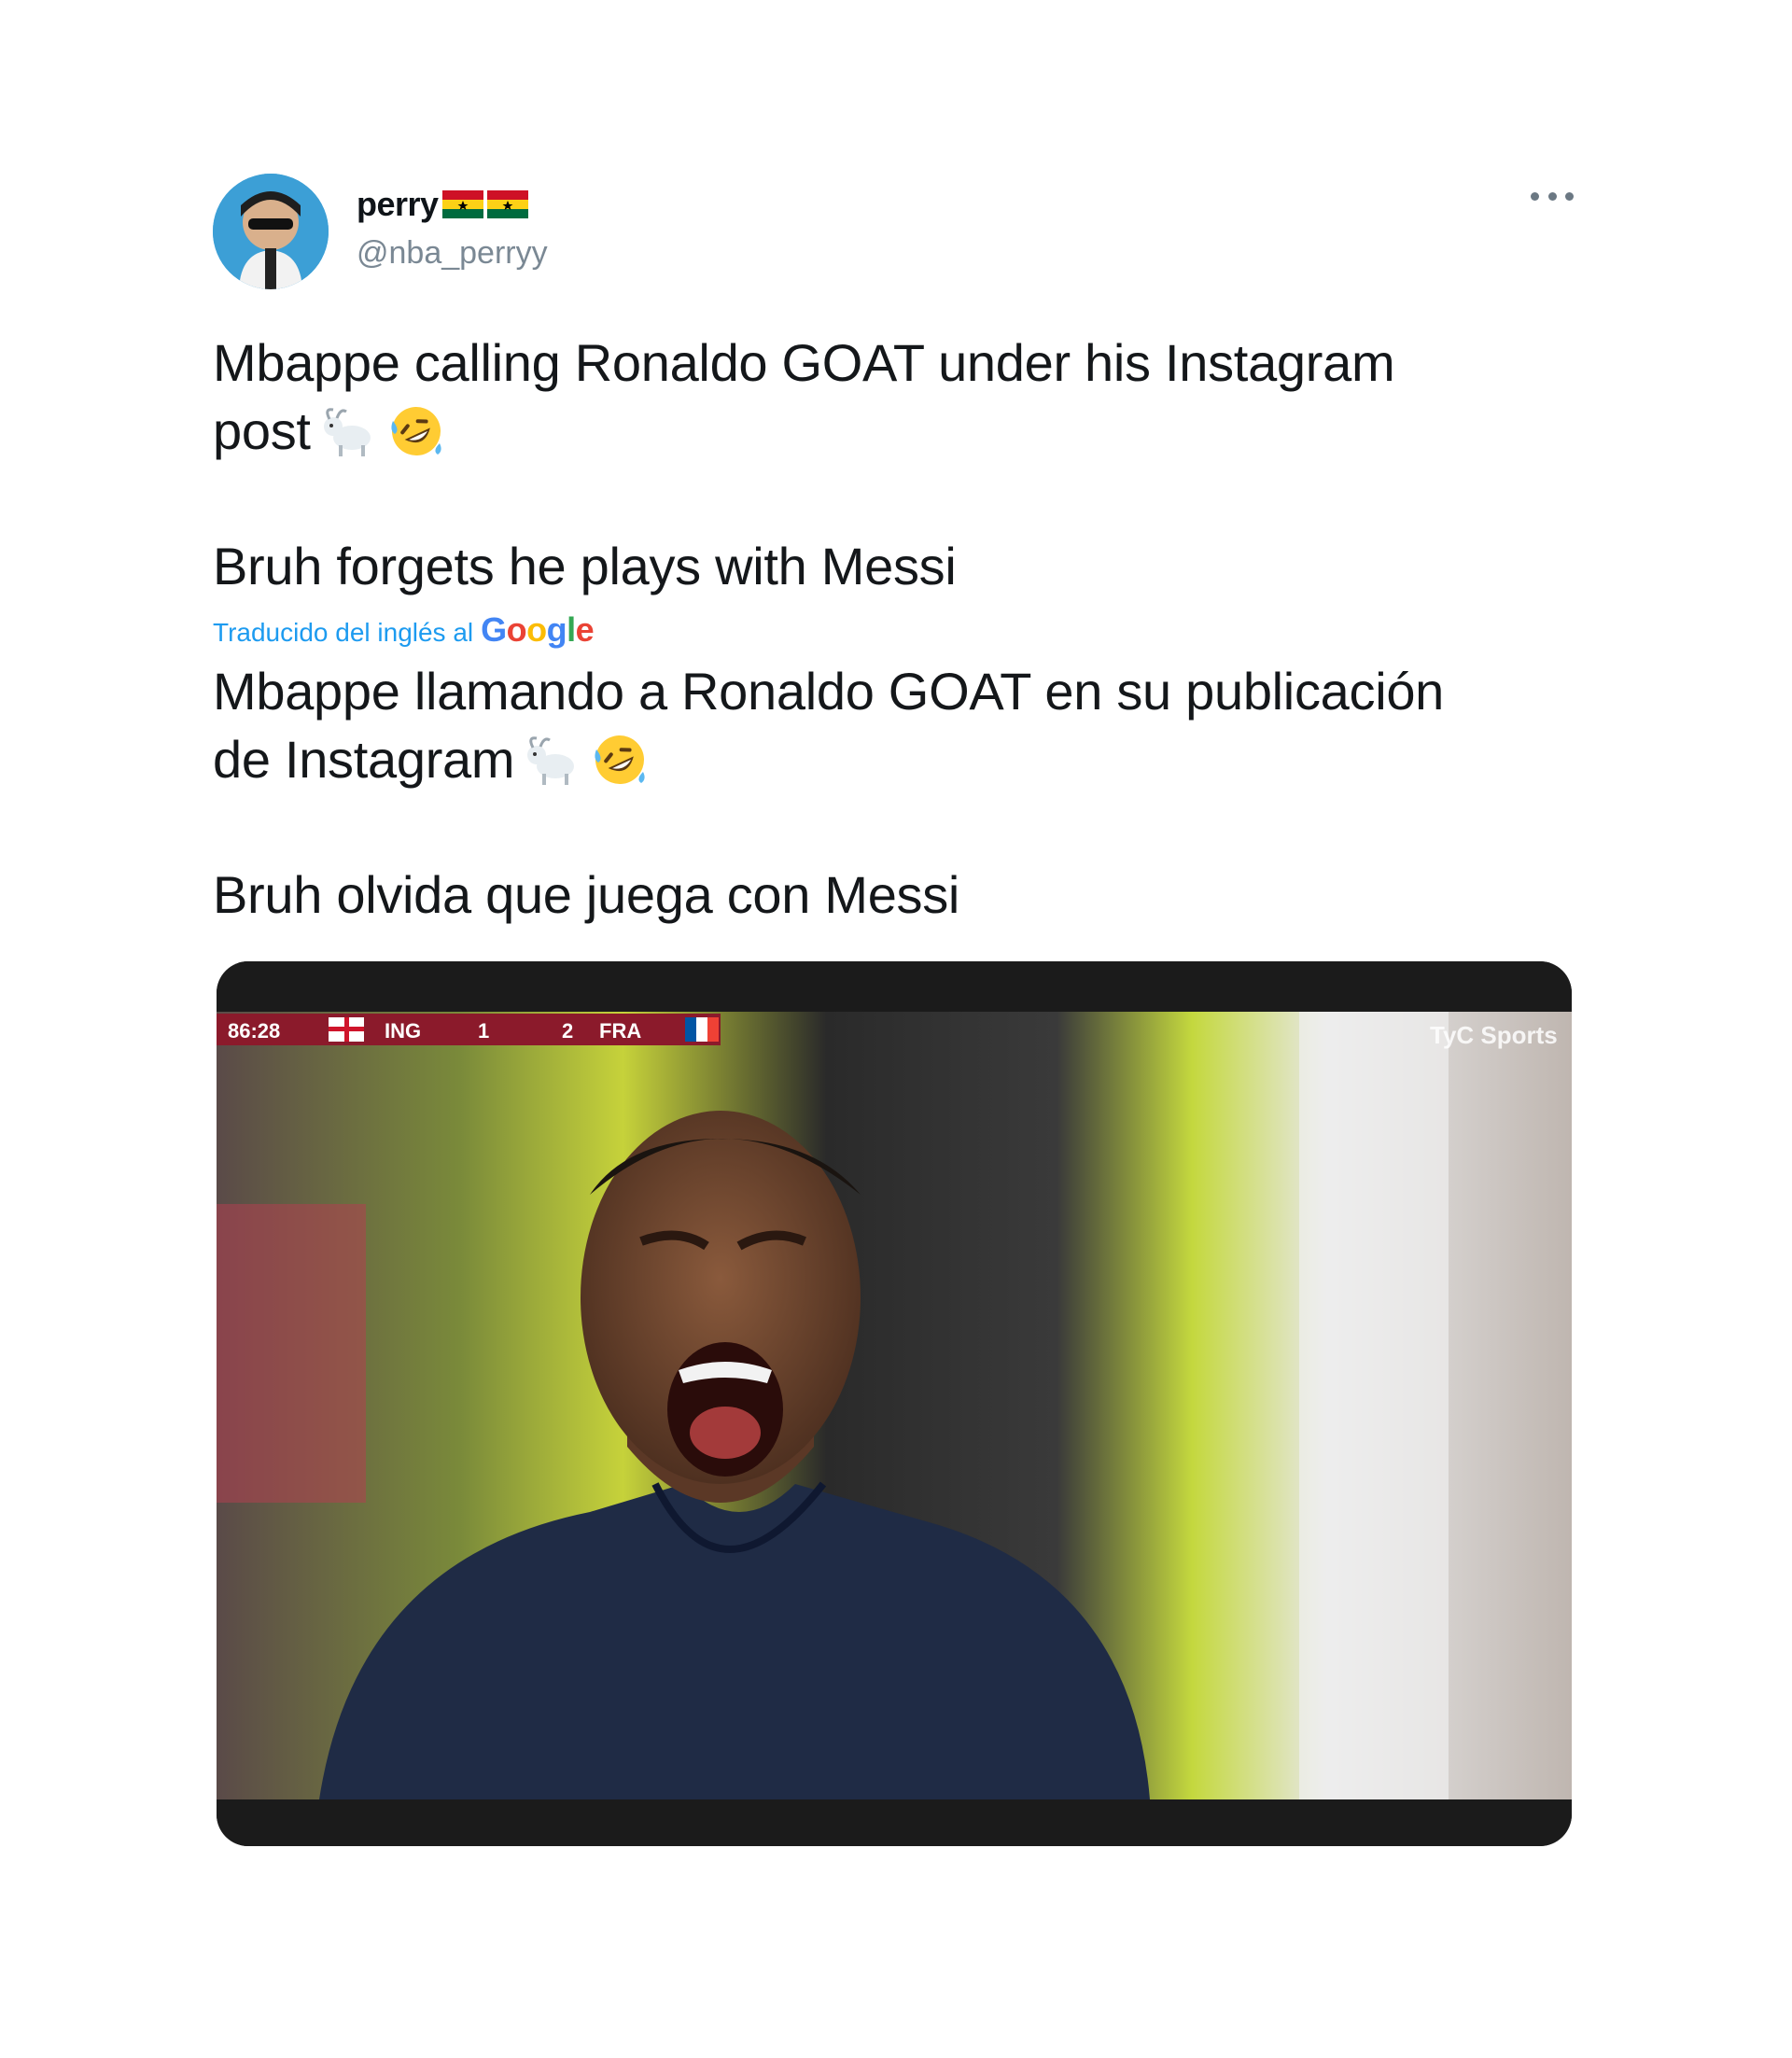  Describe the element at coordinates (538, 629) in the screenshot. I see `google-logo: Google` at that location.